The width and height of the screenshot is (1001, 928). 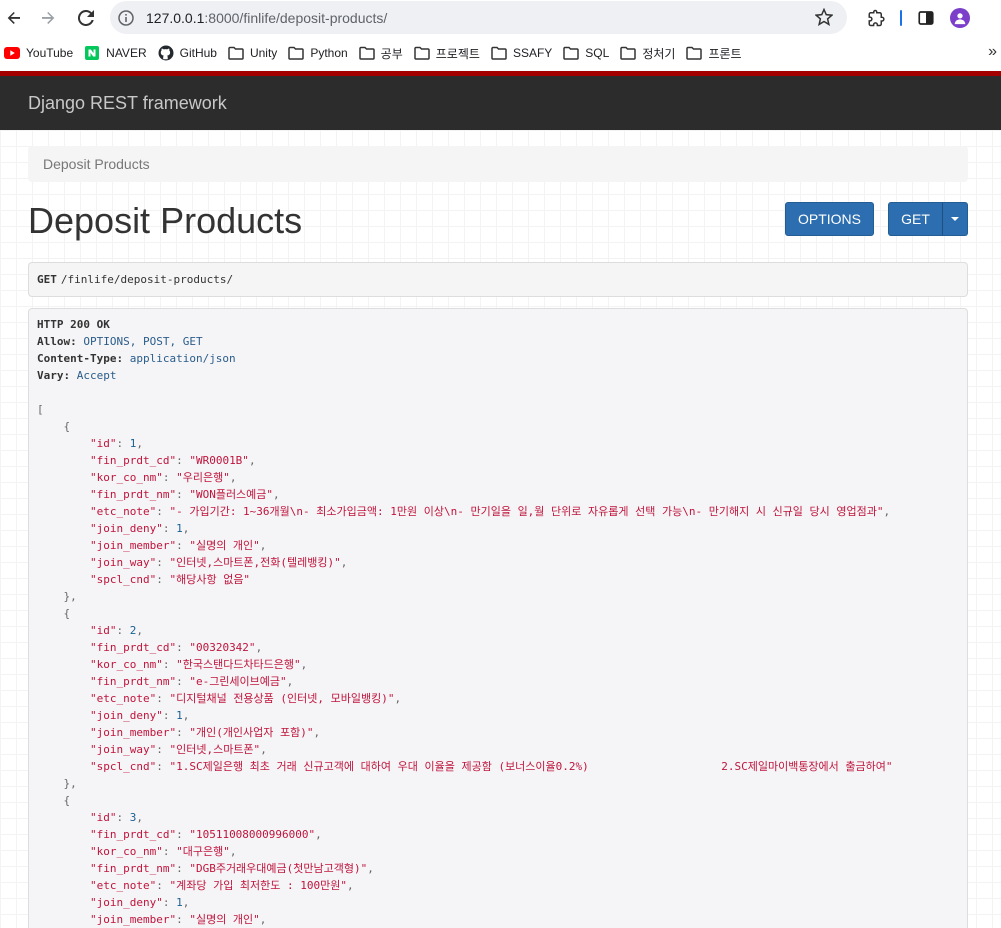 What do you see at coordinates (960, 18) in the screenshot?
I see `profile-avatar-icon` at bounding box center [960, 18].